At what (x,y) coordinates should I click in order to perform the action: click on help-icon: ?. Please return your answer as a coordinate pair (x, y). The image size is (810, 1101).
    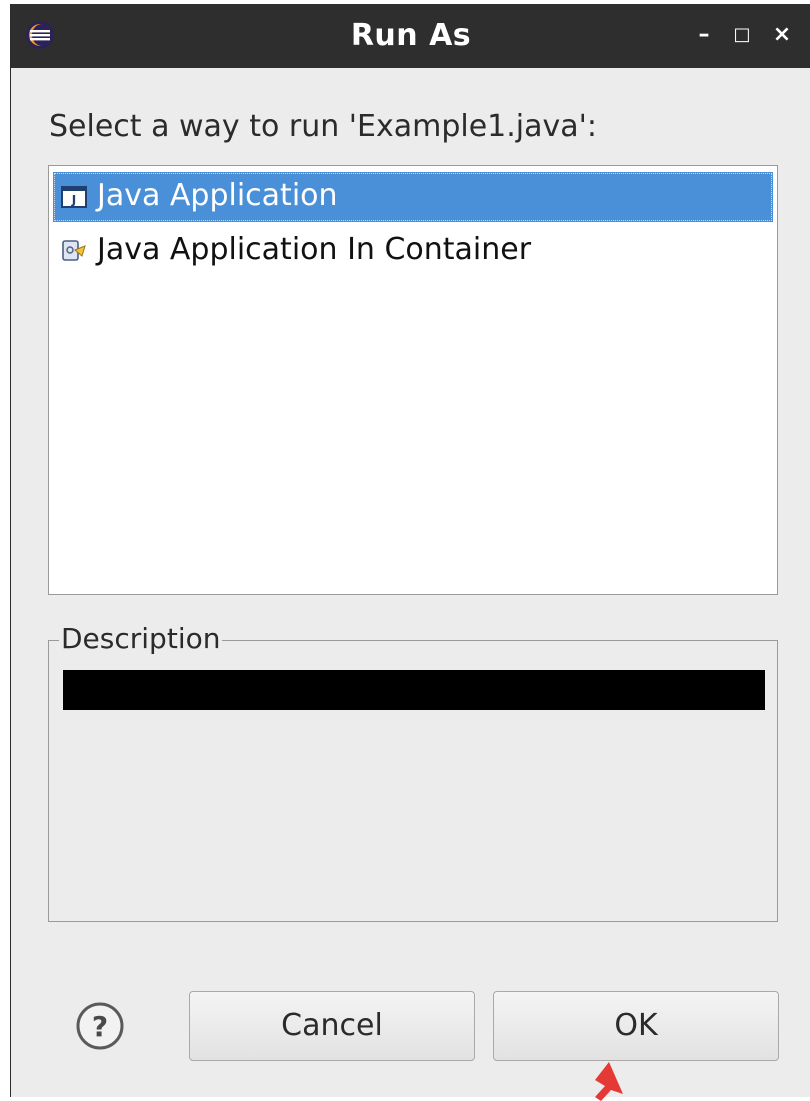
    Looking at the image, I should click on (100, 1026).